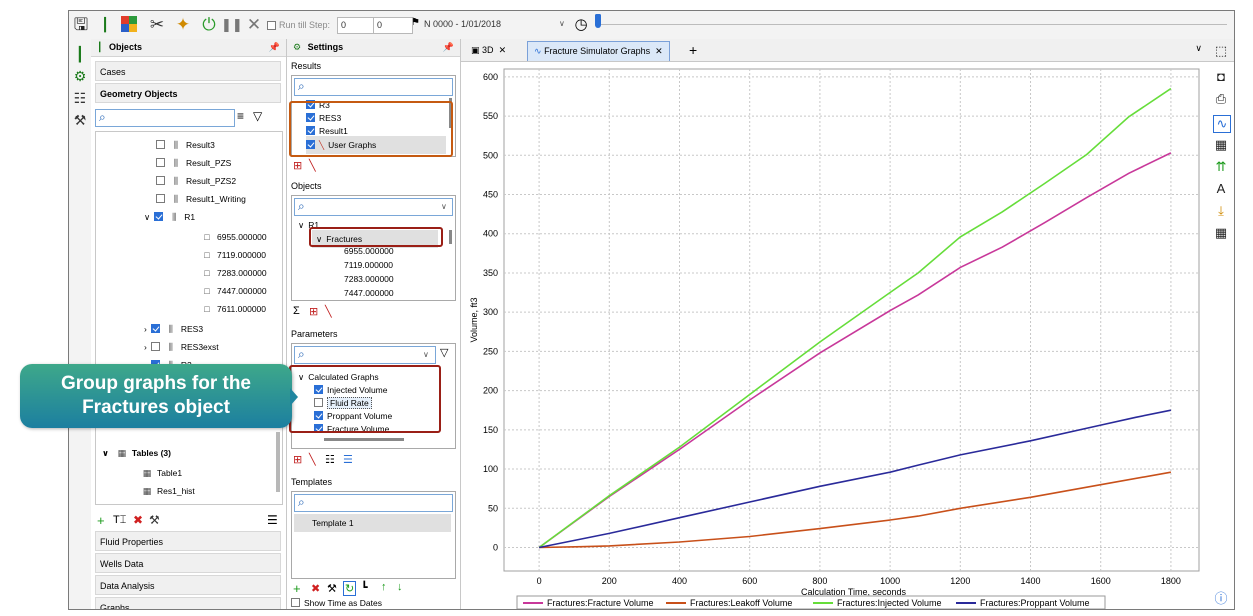 Image resolution: width=1253 pixels, height=616 pixels. I want to click on tree-item-time-5: □ 7611.000000, so click(233, 309).